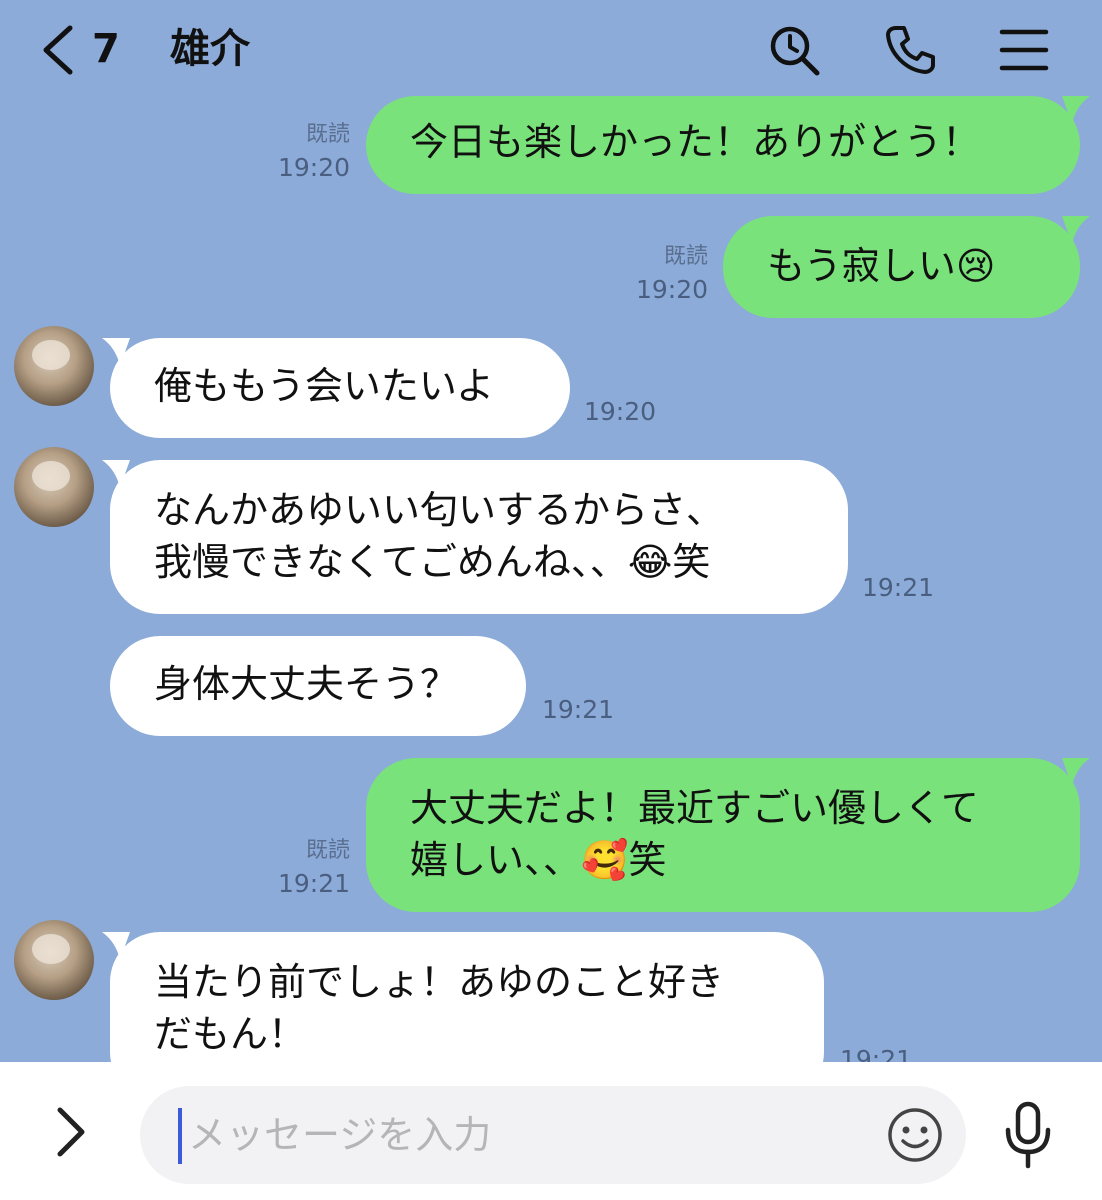 The width and height of the screenshot is (1102, 1200). I want to click on message-bubble: 大丈夫だよ！最近すごい優しくて 嬉しい、、🥰笑, so click(723, 835).